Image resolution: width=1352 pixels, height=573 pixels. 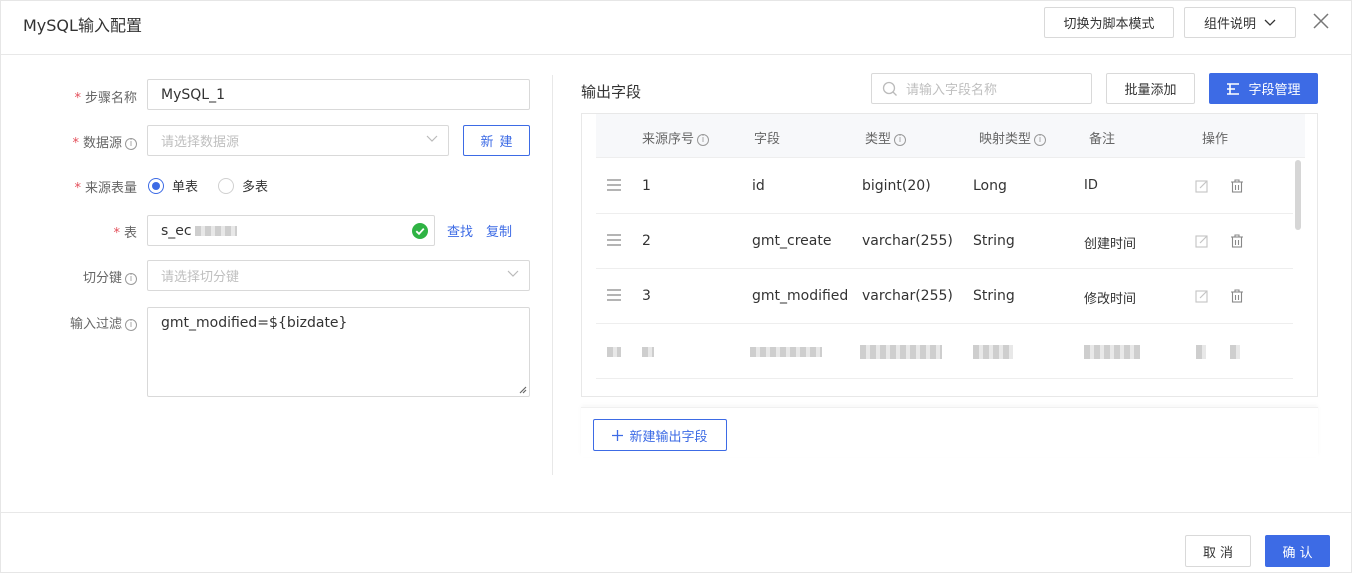 I want to click on cell-map-type: Long, so click(x=990, y=186).